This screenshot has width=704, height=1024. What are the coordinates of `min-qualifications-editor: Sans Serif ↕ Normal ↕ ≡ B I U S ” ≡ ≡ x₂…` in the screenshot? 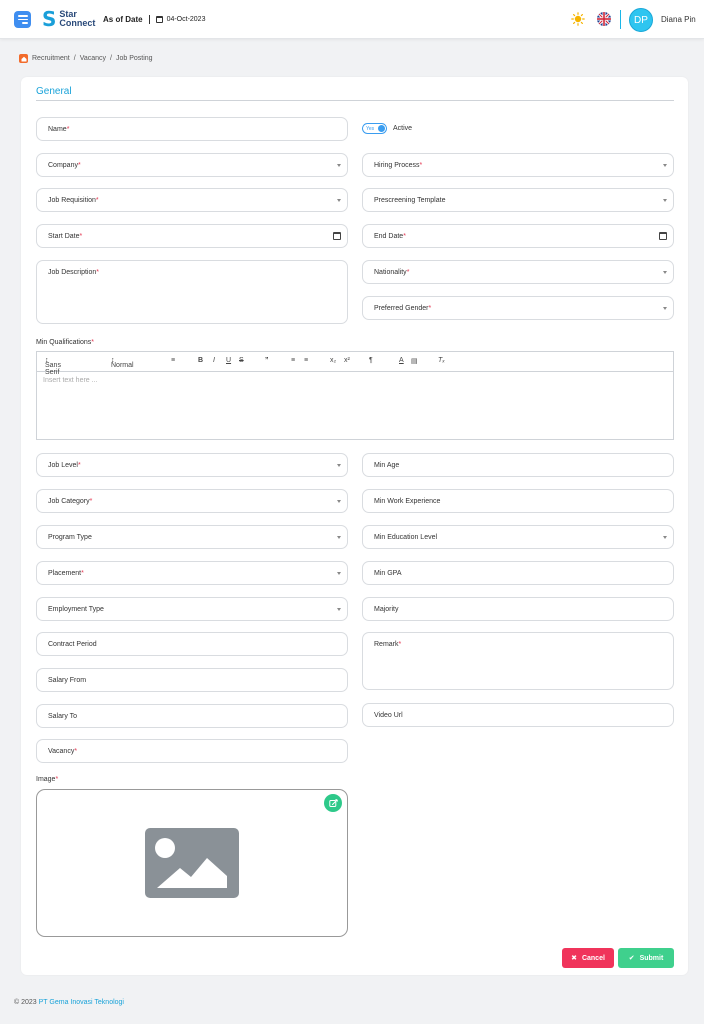 It's located at (355, 395).